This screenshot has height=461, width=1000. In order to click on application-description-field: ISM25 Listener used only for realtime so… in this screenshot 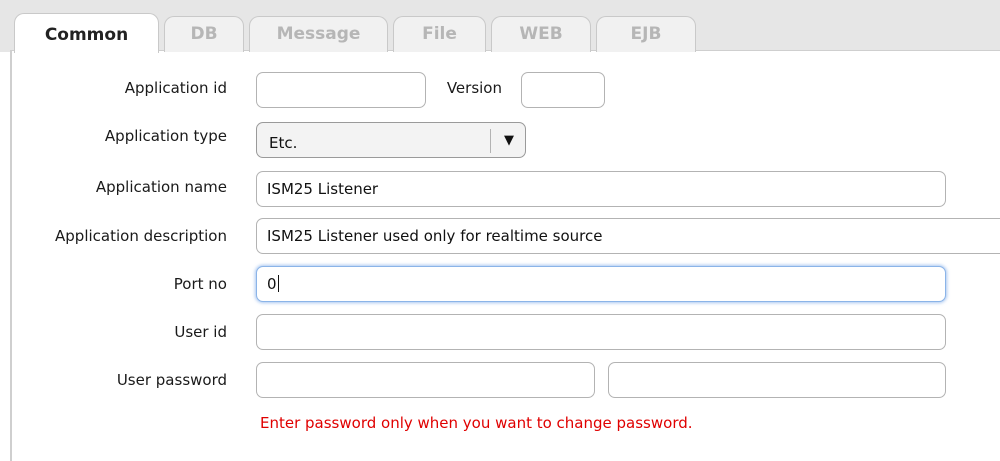, I will do `click(628, 236)`.